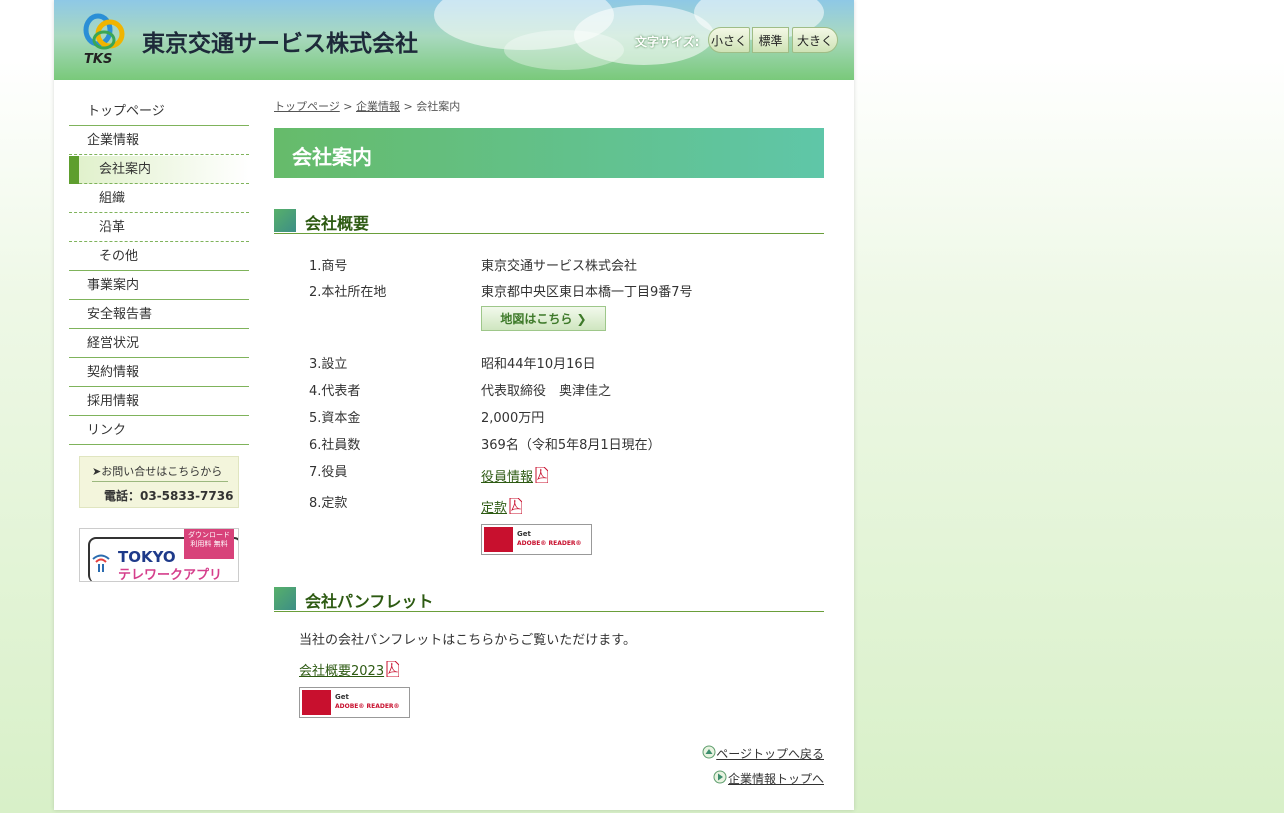 The height and width of the screenshot is (813, 1284). I want to click on contact-text: ➤お問い合せはこちらから, so click(157, 471).